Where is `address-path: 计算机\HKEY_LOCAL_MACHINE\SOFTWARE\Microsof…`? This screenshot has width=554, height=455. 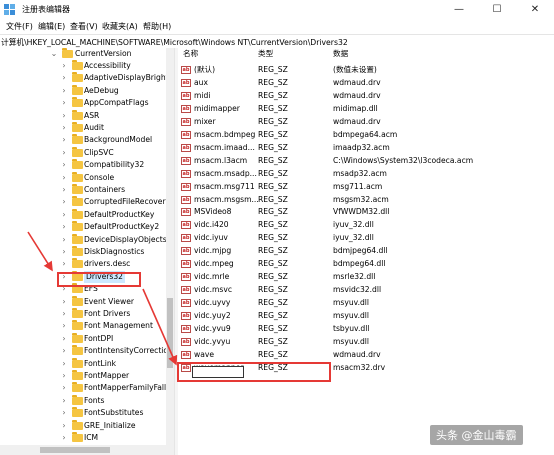
address-path: 计算机\HKEY_LOCAL_MACHINE\SOFTWARE\Microsof… is located at coordinates (174, 42).